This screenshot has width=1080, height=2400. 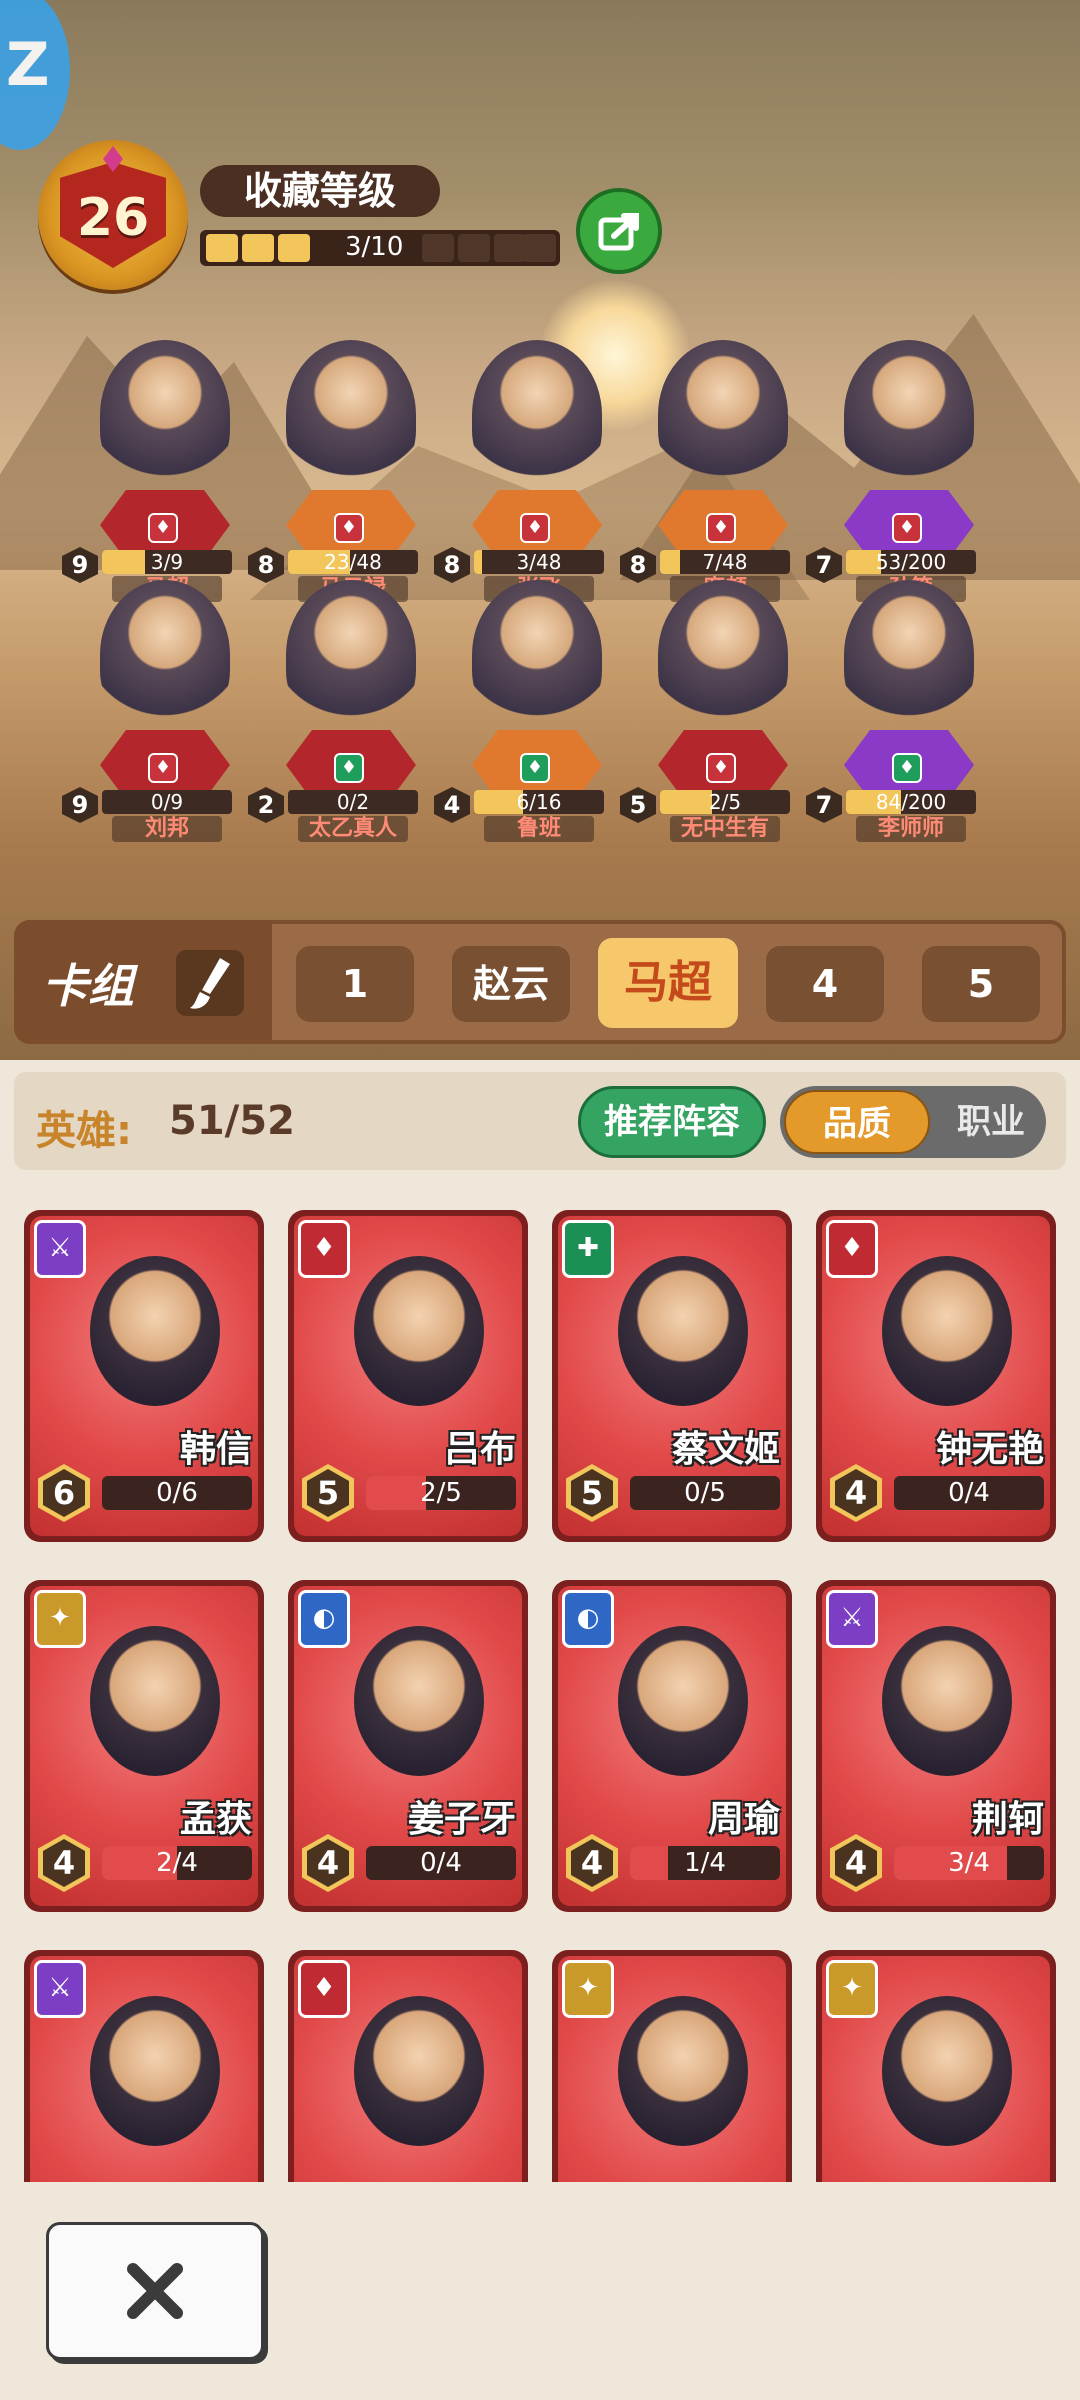 What do you see at coordinates (911, 802) in the screenshot?
I see `hero-progress-text: 84/200` at bounding box center [911, 802].